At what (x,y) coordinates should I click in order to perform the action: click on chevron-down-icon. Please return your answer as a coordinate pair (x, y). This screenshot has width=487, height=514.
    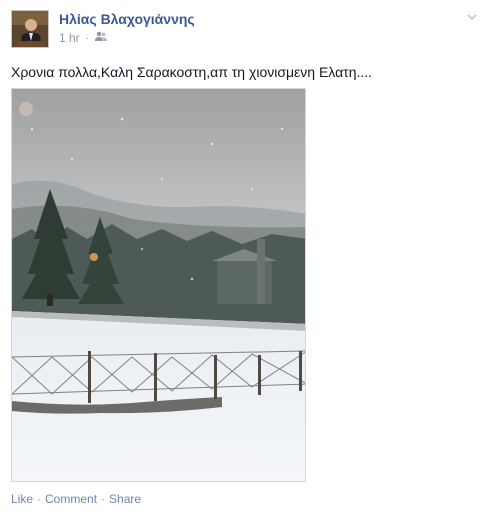
    Looking at the image, I should click on (472, 17).